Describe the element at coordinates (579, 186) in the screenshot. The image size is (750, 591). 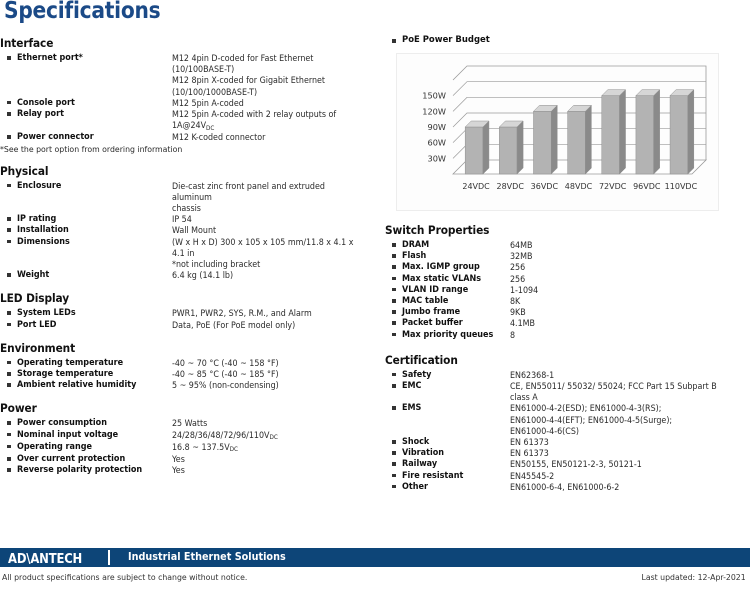
I see `x-tick-label: 48VDC` at that location.